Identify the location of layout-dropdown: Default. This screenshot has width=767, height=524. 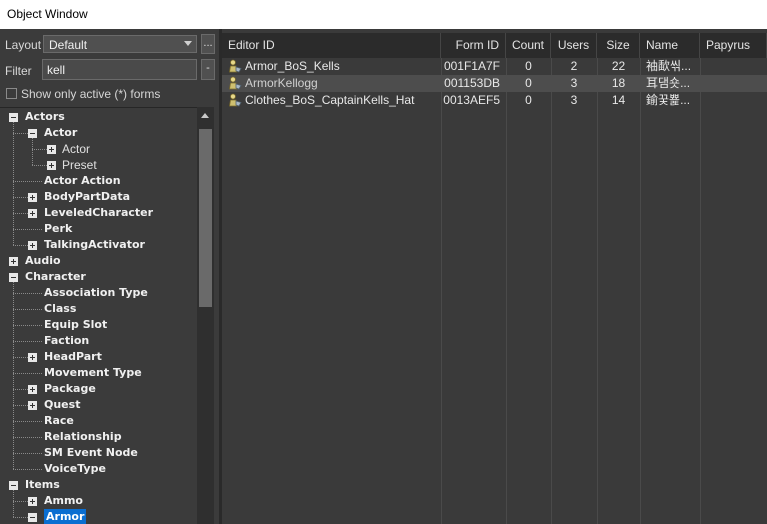
(120, 44).